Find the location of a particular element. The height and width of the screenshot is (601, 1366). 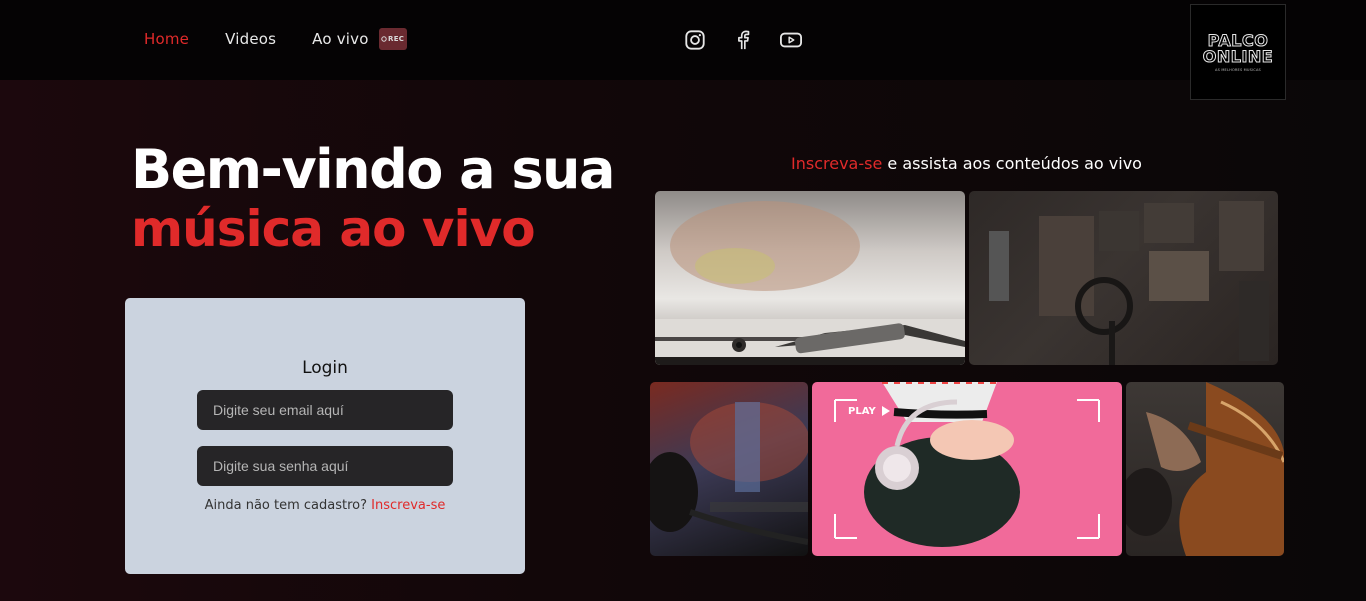

nav-videos-link: Videos is located at coordinates (250, 39).